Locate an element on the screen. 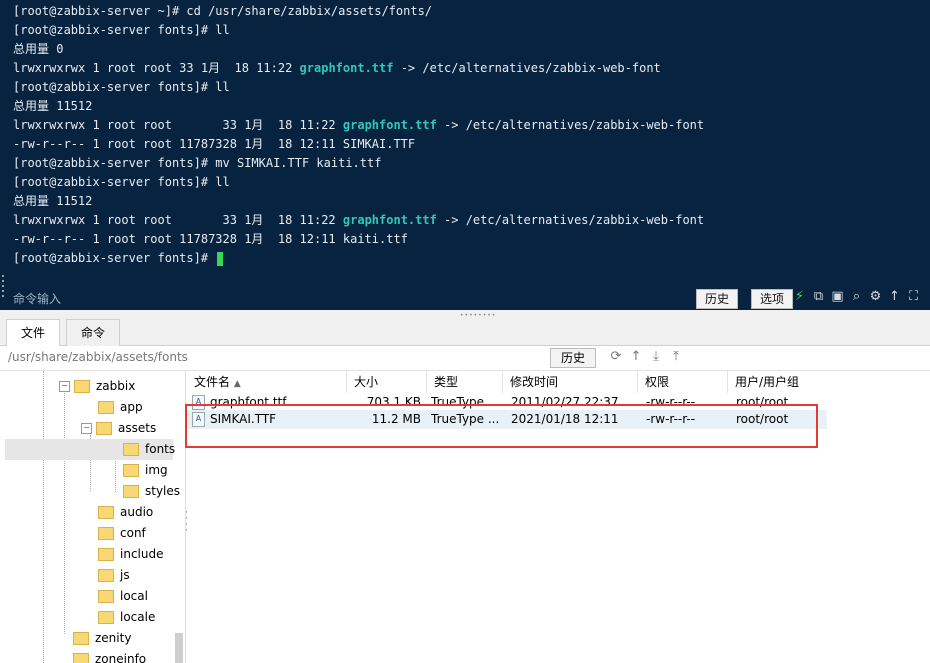 Image resolution: width=930 pixels, height=663 pixels. settings-icon: ⚙ is located at coordinates (875, 297).